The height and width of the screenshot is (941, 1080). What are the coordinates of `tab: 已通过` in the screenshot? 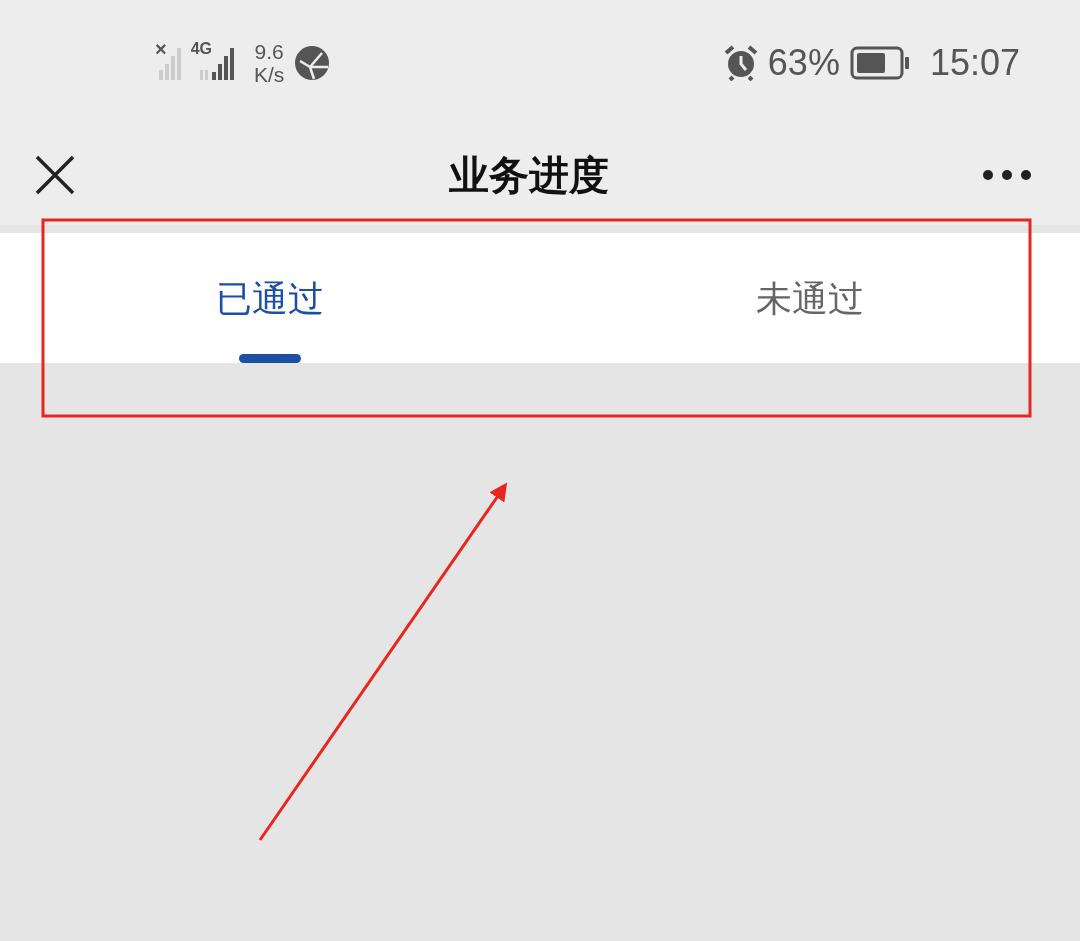 It's located at (270, 298).